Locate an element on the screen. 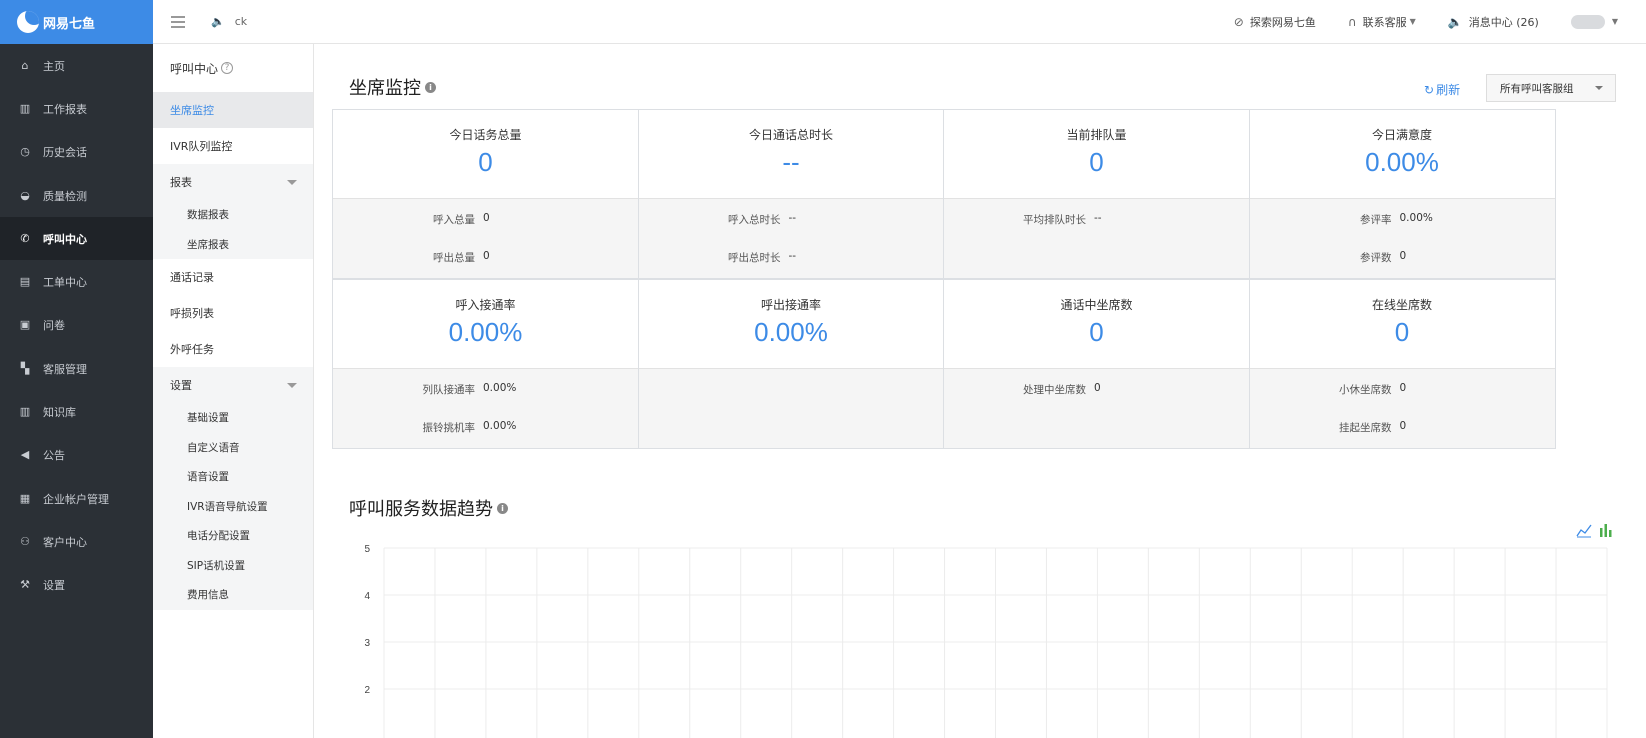  stat-card-details: 呼入总时长 -- 呼出总时长 -- is located at coordinates (791, 238).